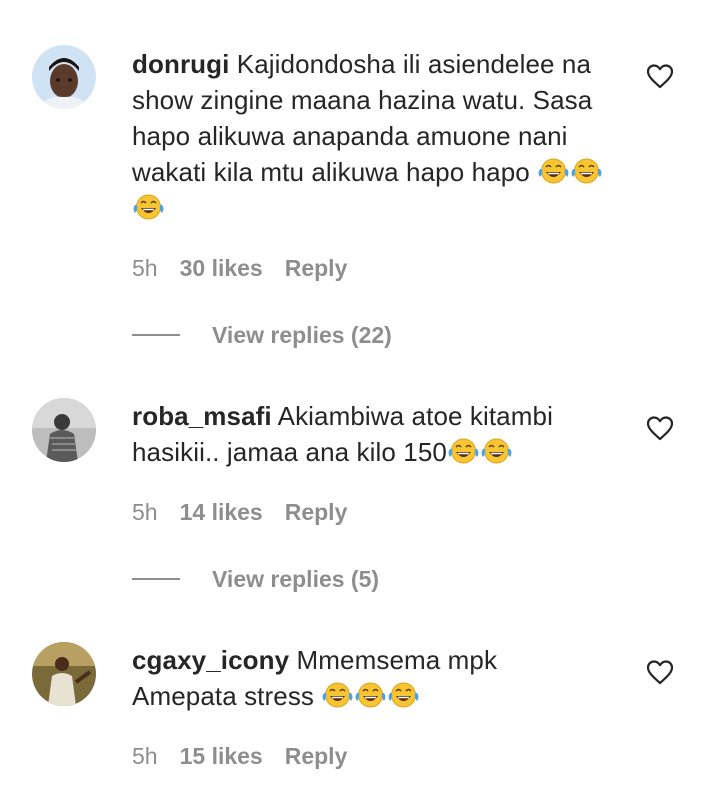 Image resolution: width=720 pixels, height=801 pixels. I want to click on comment-meta: 5h 30 likes Reply, so click(239, 268).